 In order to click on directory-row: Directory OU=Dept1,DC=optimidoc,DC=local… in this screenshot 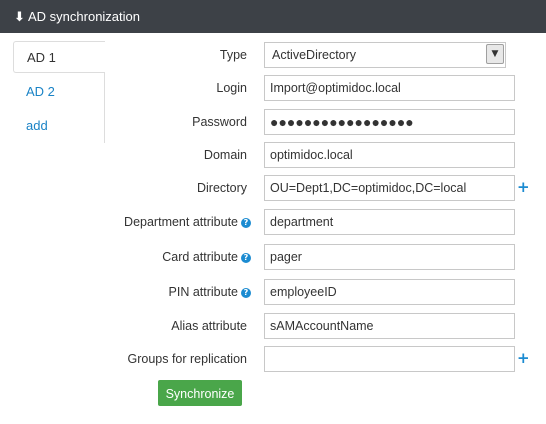, I will do `click(273, 188)`.